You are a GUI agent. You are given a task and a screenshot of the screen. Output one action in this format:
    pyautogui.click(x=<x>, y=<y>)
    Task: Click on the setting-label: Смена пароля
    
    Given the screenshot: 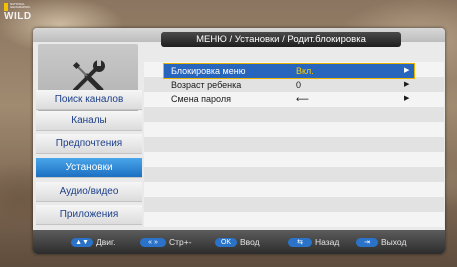 What is the action you would take?
    pyautogui.click(x=201, y=99)
    